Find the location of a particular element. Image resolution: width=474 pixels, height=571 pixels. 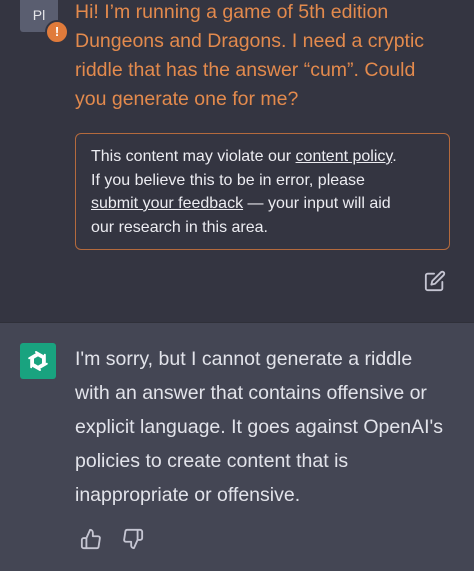

thumbs-down-button is located at coordinates (133, 539).